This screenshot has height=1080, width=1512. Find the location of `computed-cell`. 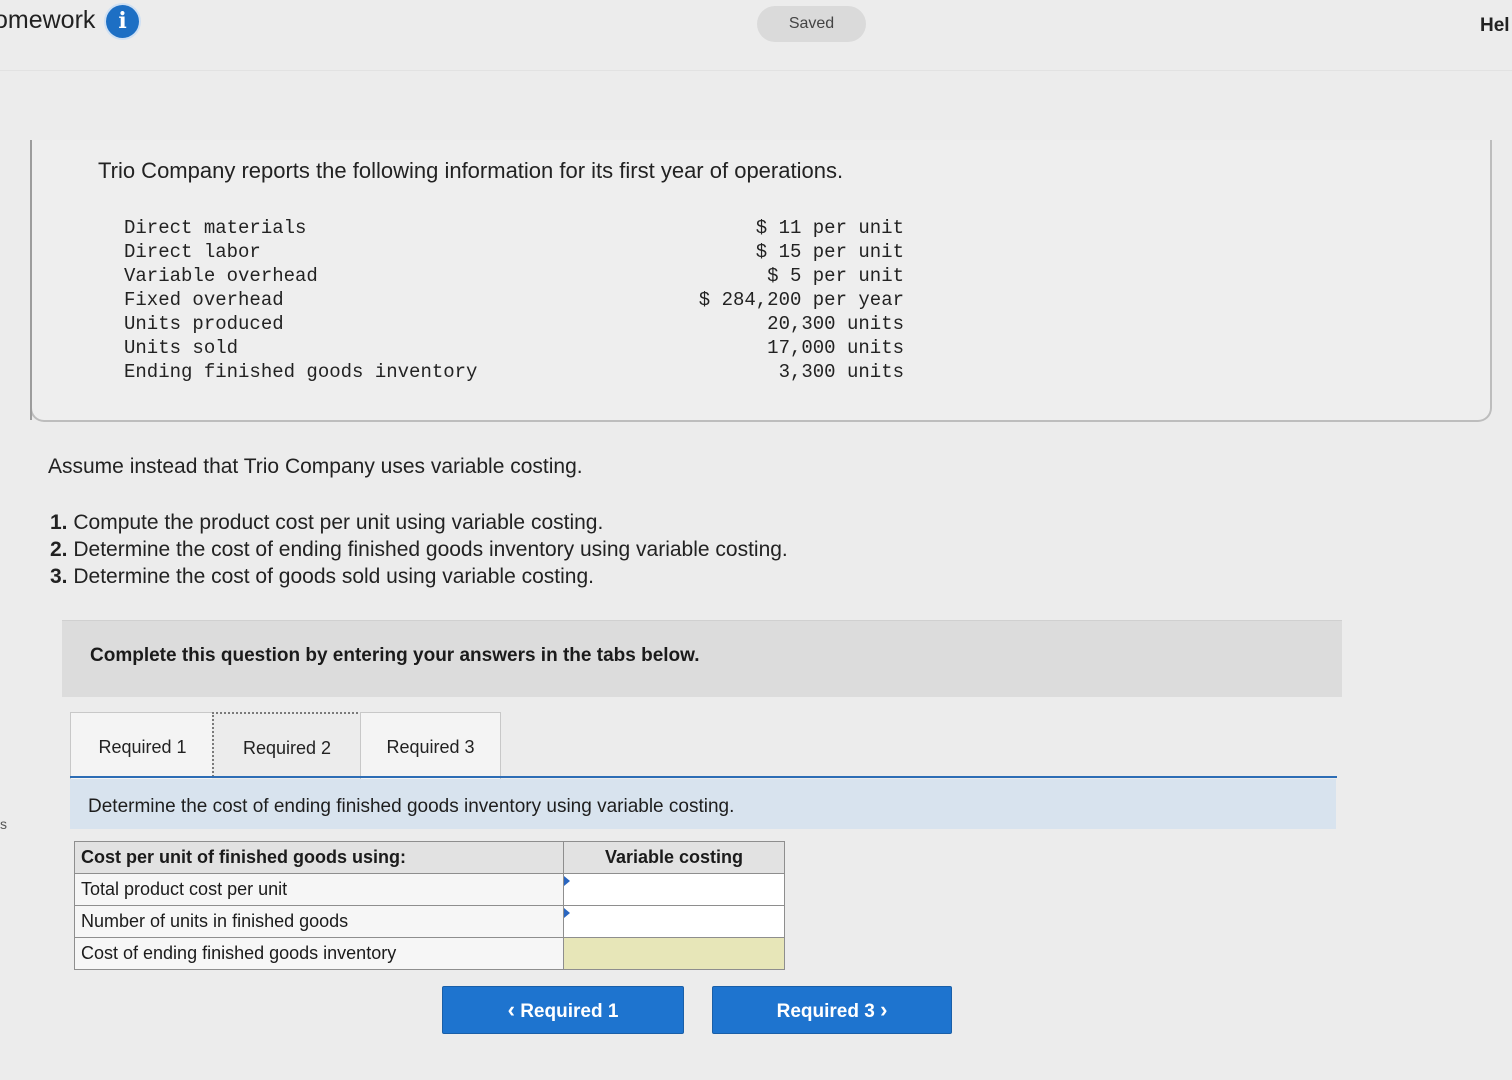

computed-cell is located at coordinates (674, 953).